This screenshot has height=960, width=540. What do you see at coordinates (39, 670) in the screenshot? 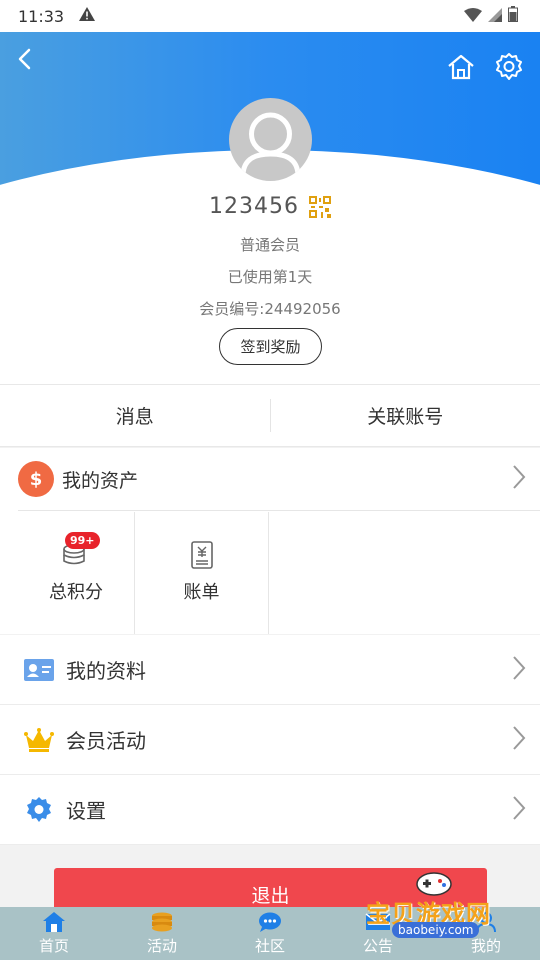
I see `id-card-icon` at bounding box center [39, 670].